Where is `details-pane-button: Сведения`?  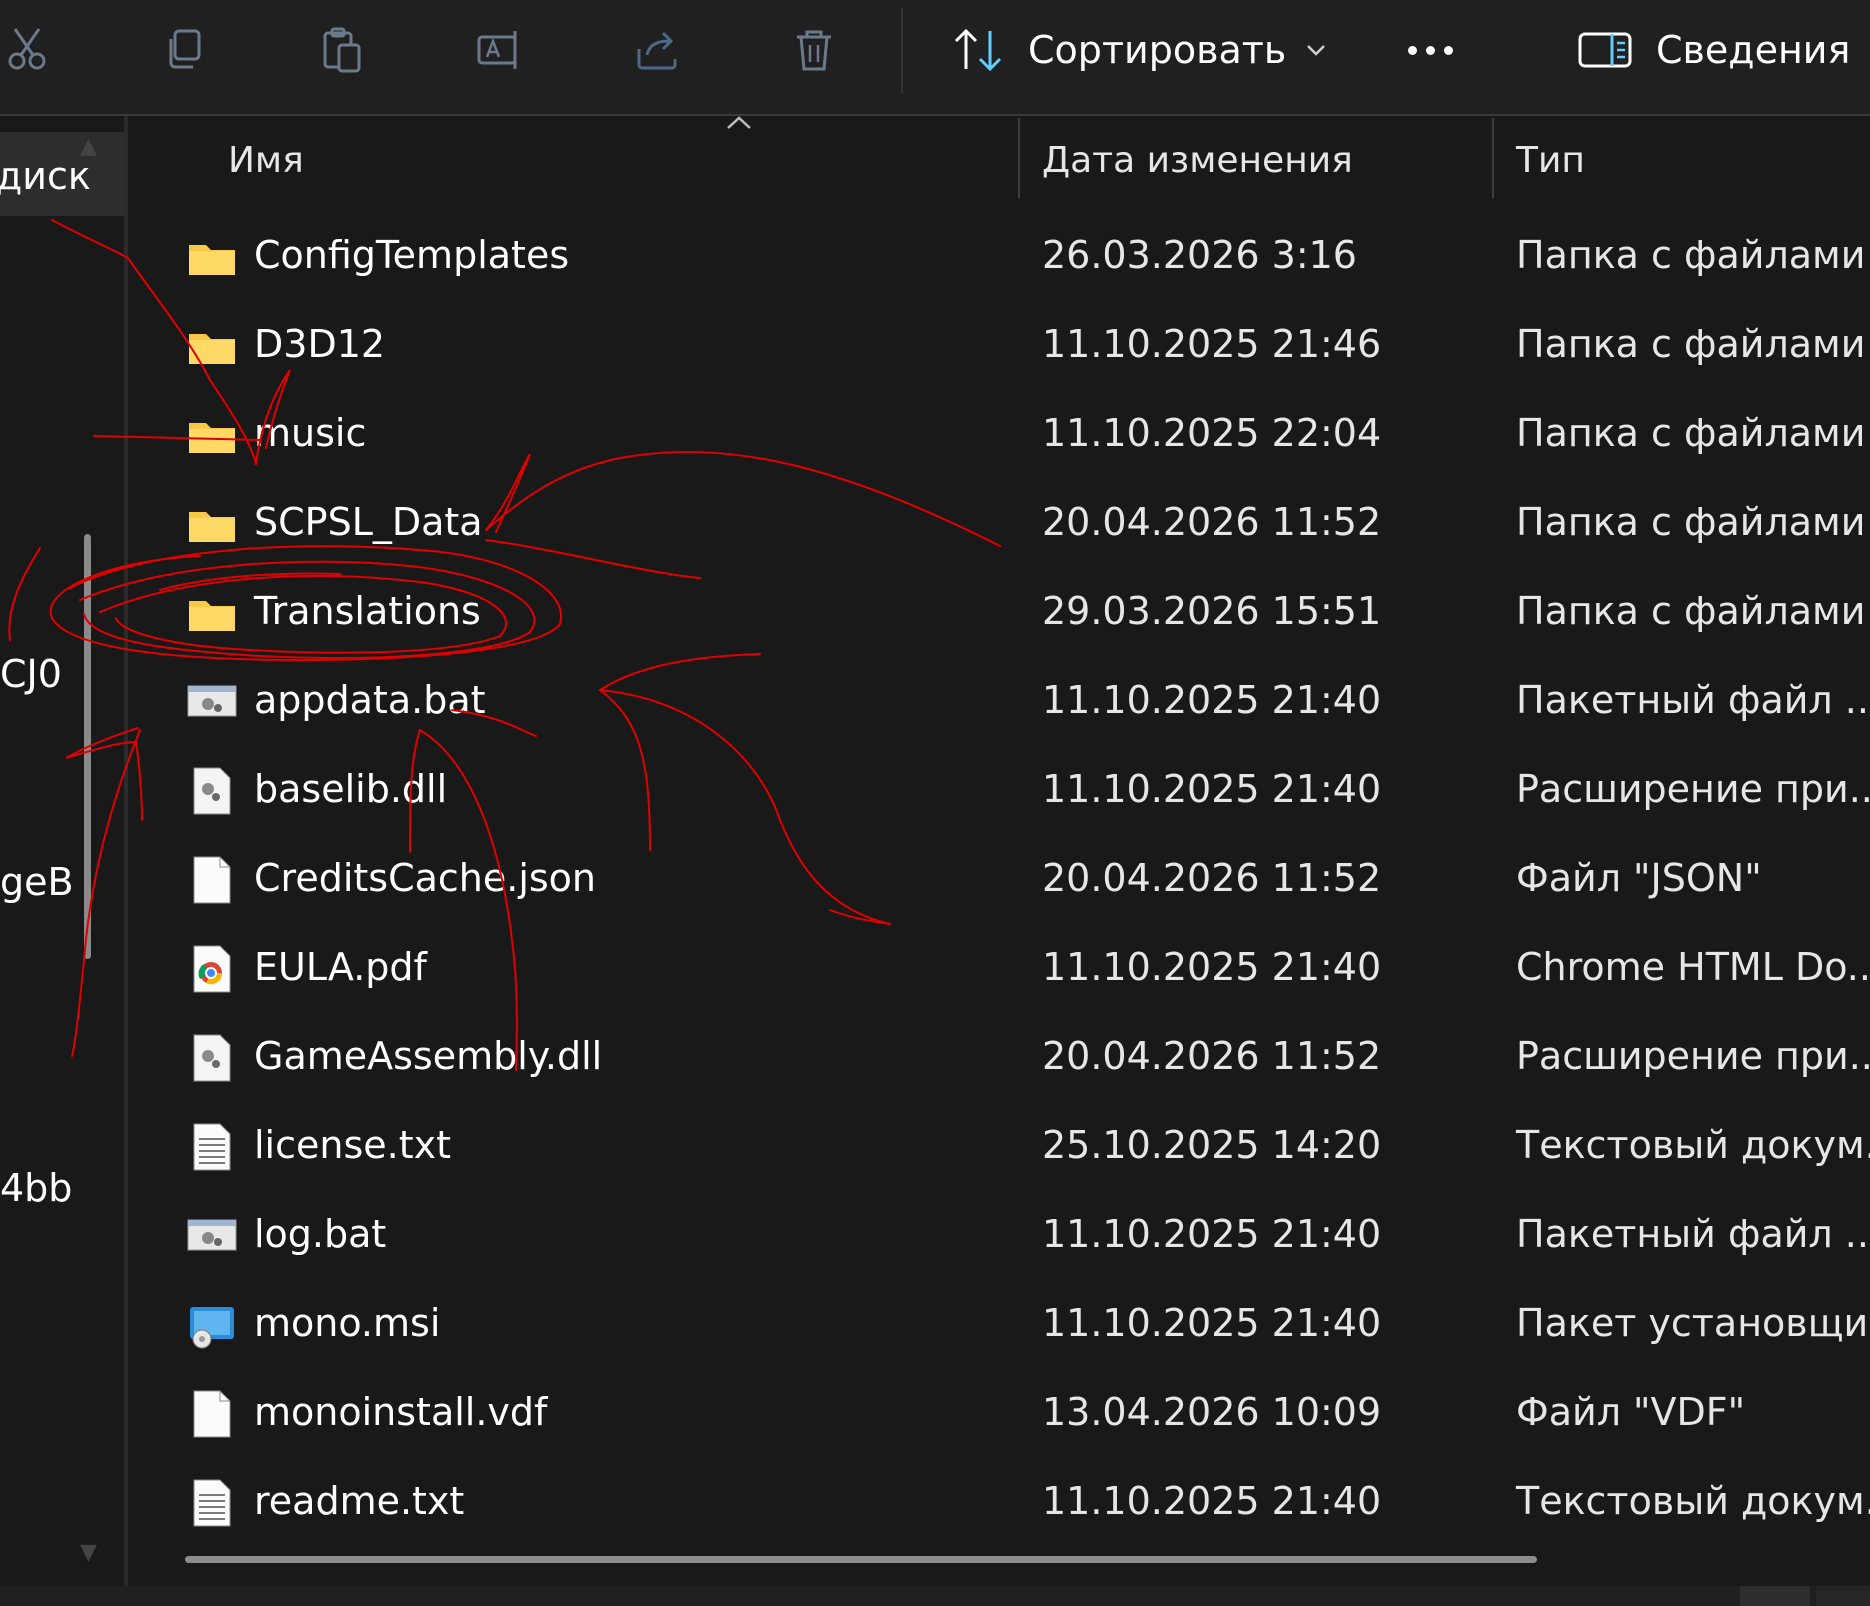 details-pane-button: Сведения is located at coordinates (1714, 50).